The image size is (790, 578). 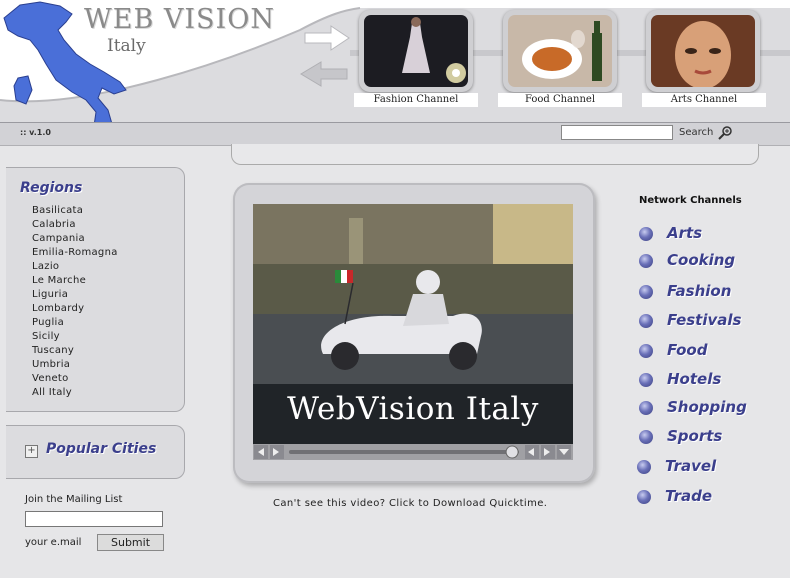 I want to click on video-scrubber, so click(x=512, y=452).